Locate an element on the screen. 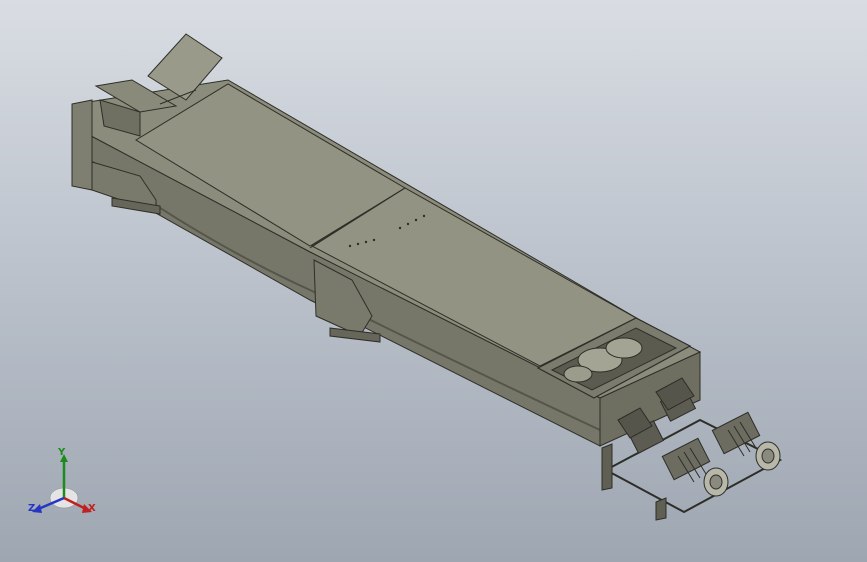  triad-z-label: Z is located at coordinates (32, 508).